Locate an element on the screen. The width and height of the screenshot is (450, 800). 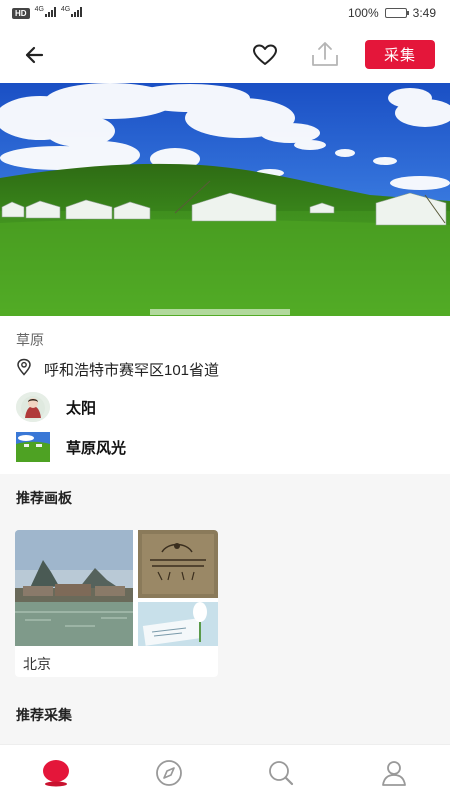
nav-search is located at coordinates (281, 773).